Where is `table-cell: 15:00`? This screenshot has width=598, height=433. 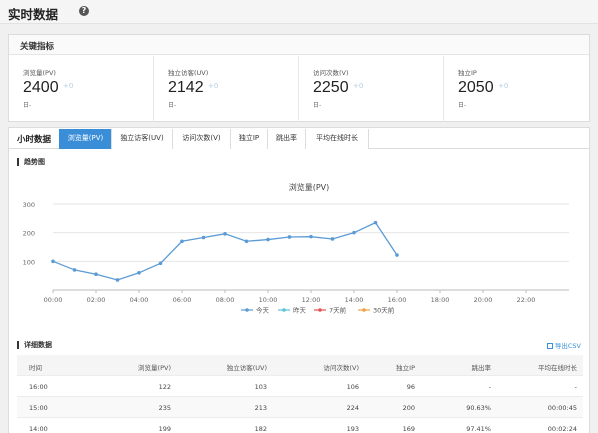
table-cell: 15:00 is located at coordinates (38, 408).